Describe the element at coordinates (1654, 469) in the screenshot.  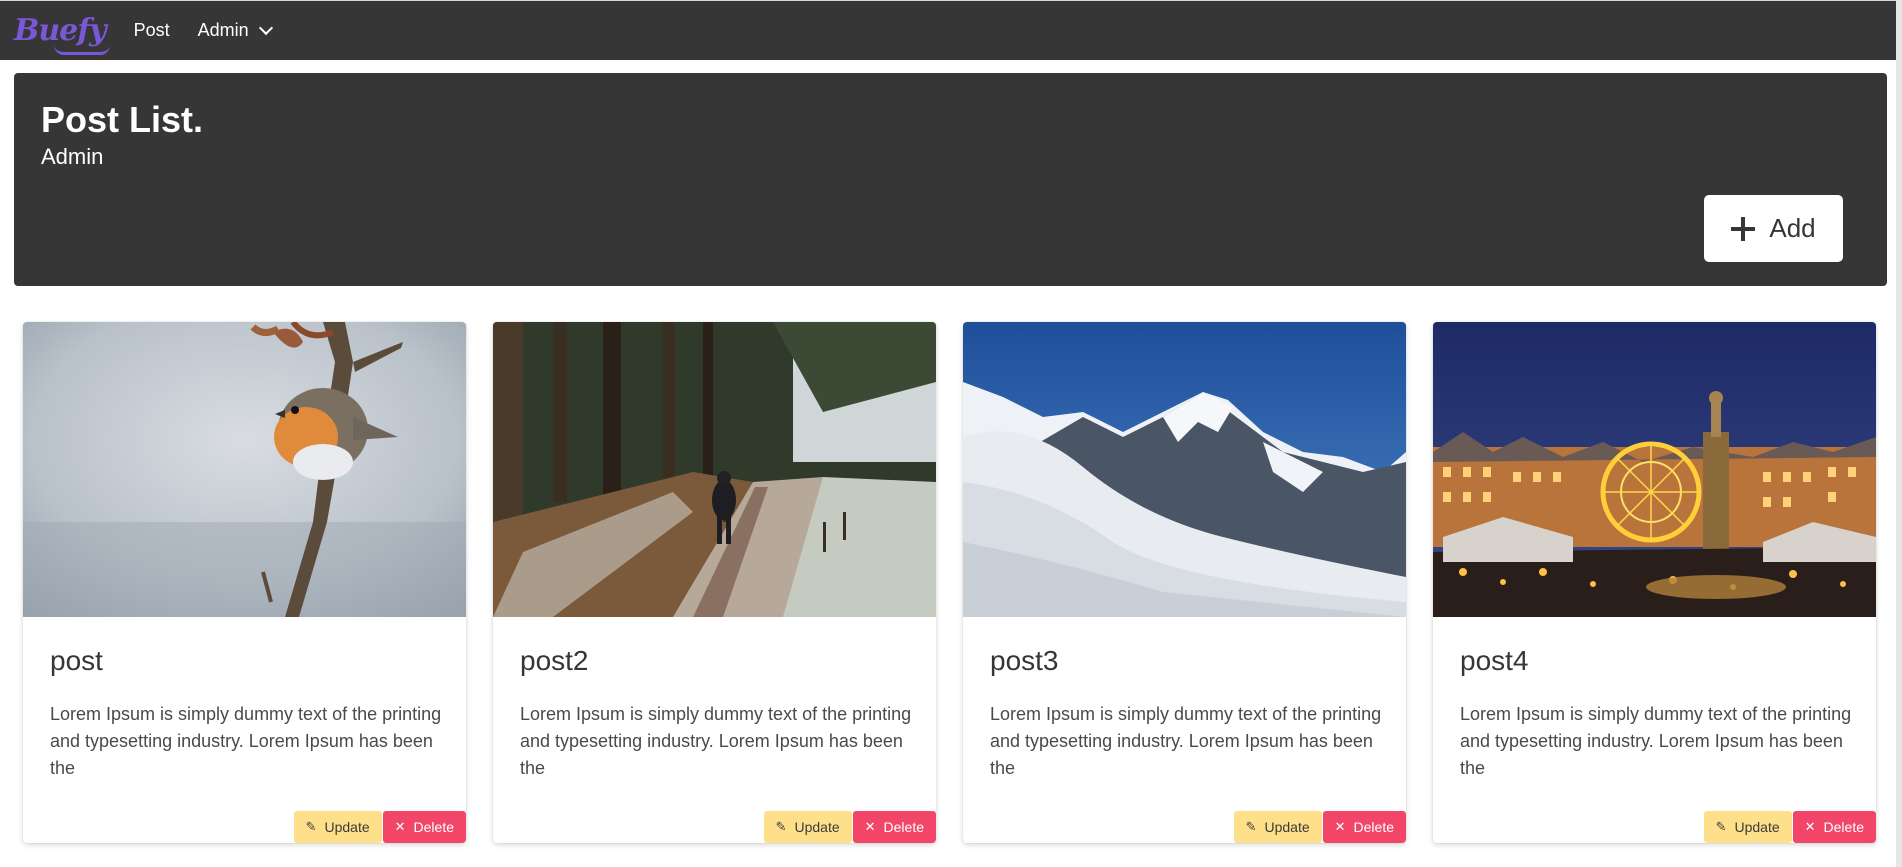
I see `post-image-town-square` at that location.